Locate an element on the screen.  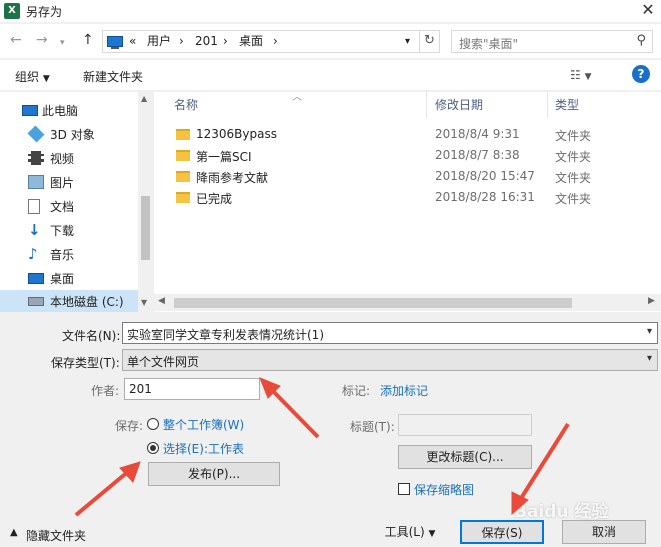
sidebar-item-label: 下载 is located at coordinates (62, 230).